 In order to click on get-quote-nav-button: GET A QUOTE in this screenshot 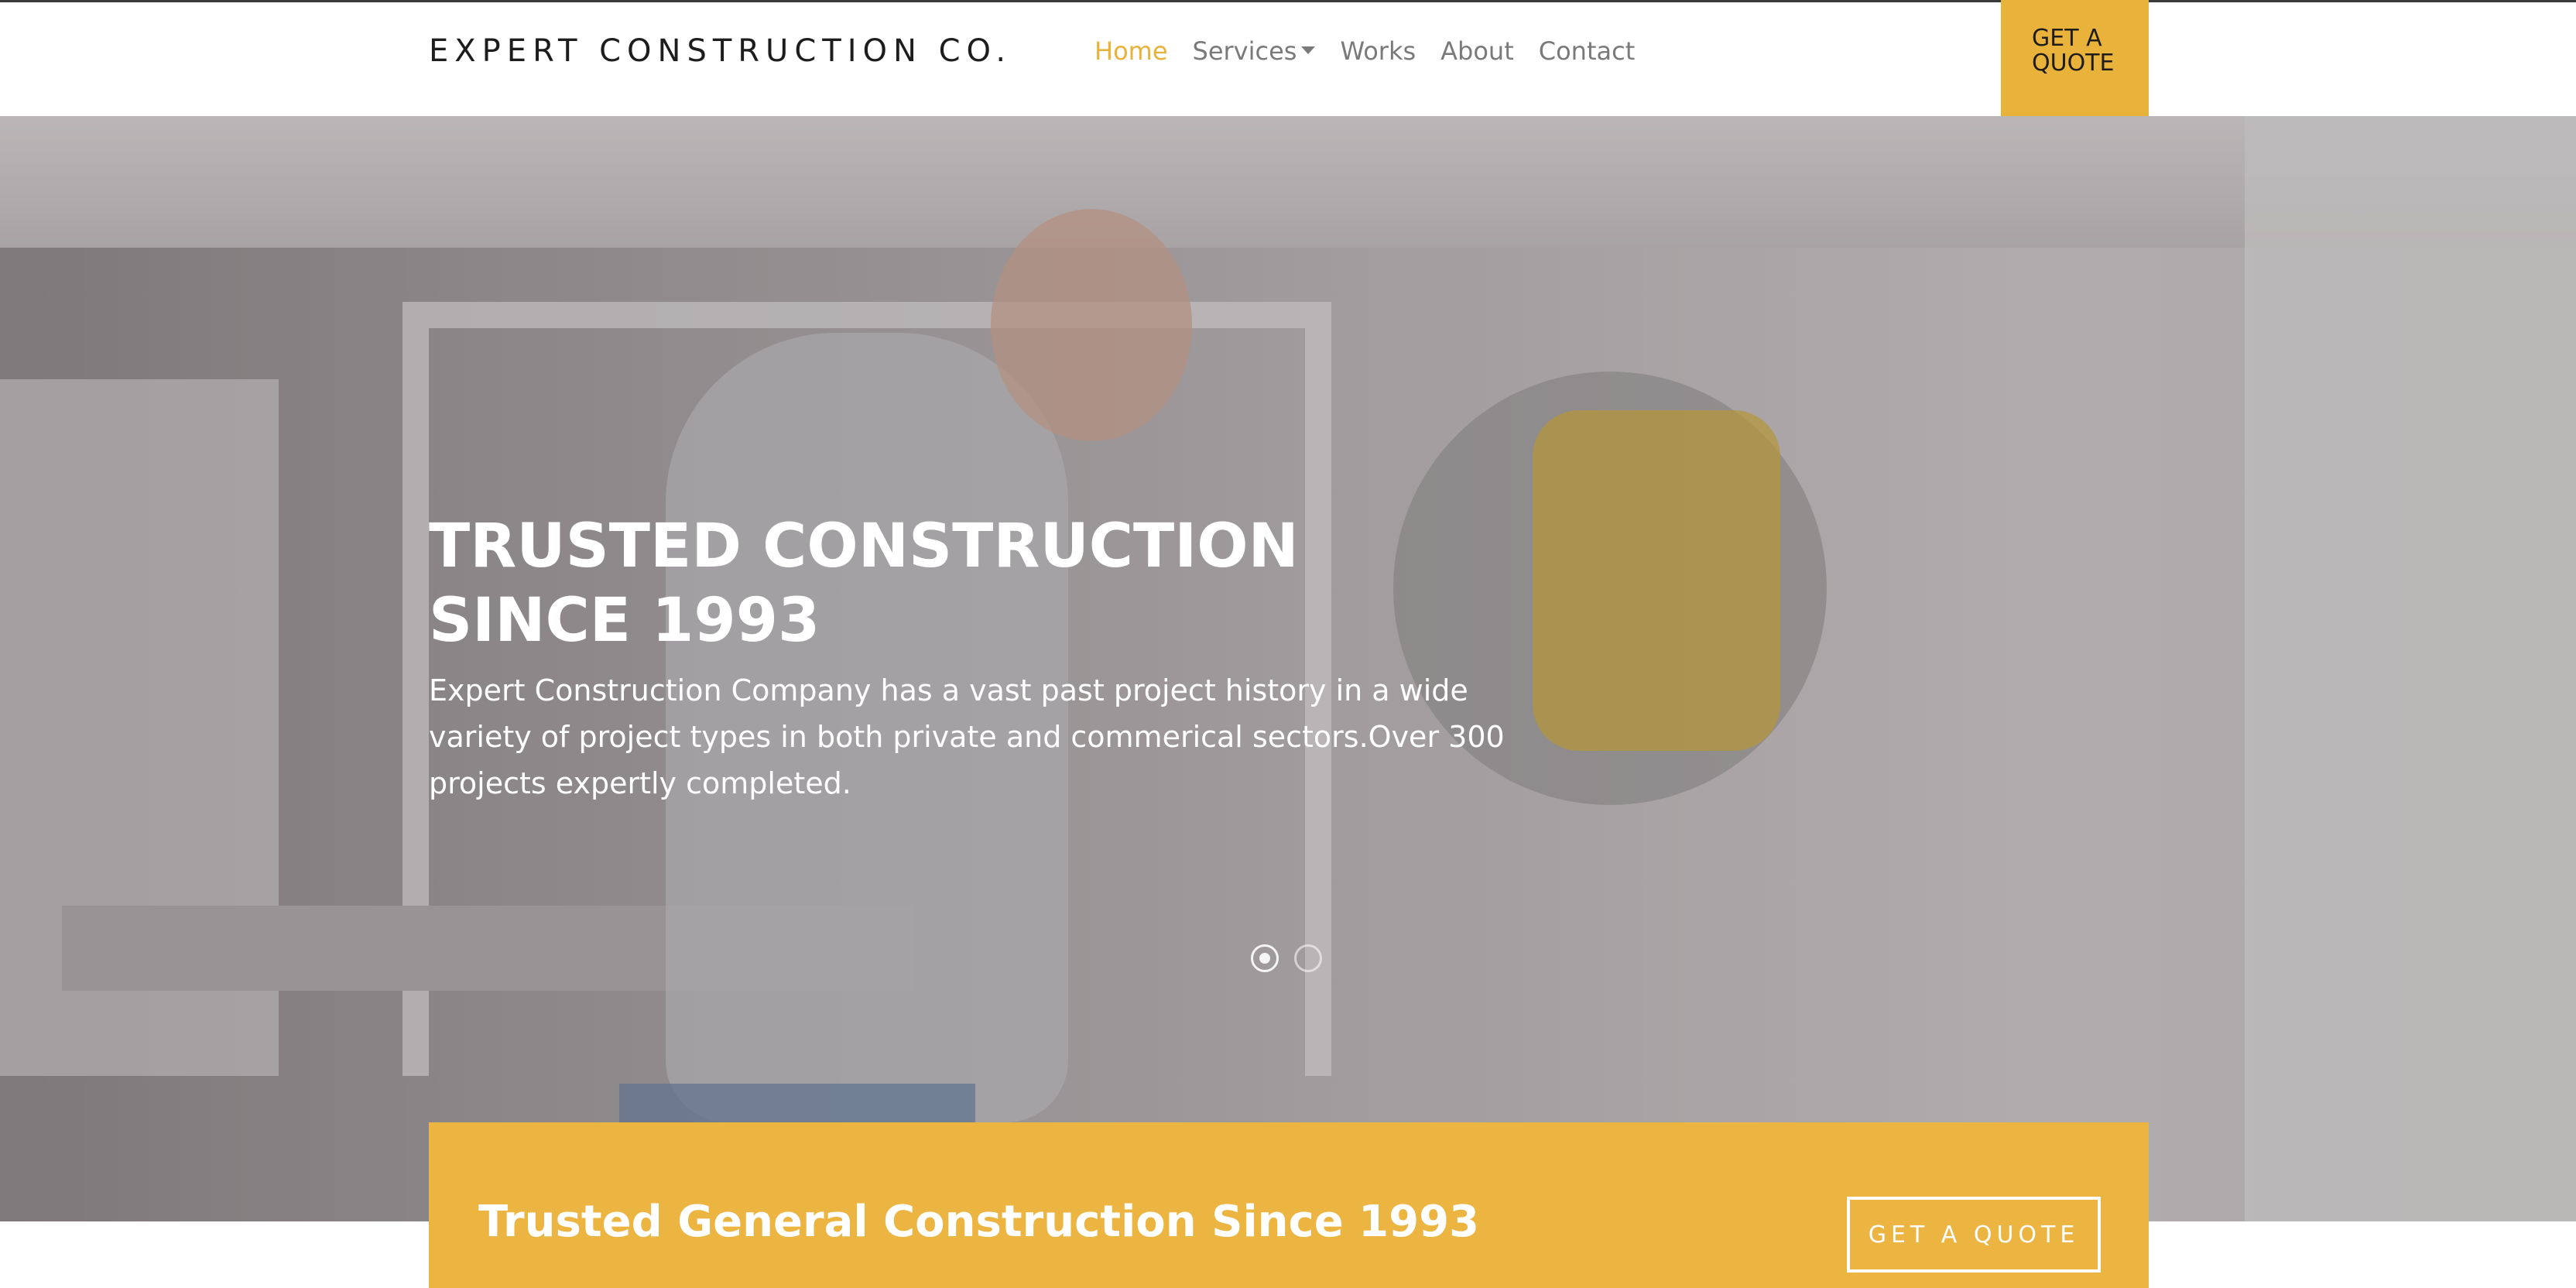, I will do `click(2075, 58)`.